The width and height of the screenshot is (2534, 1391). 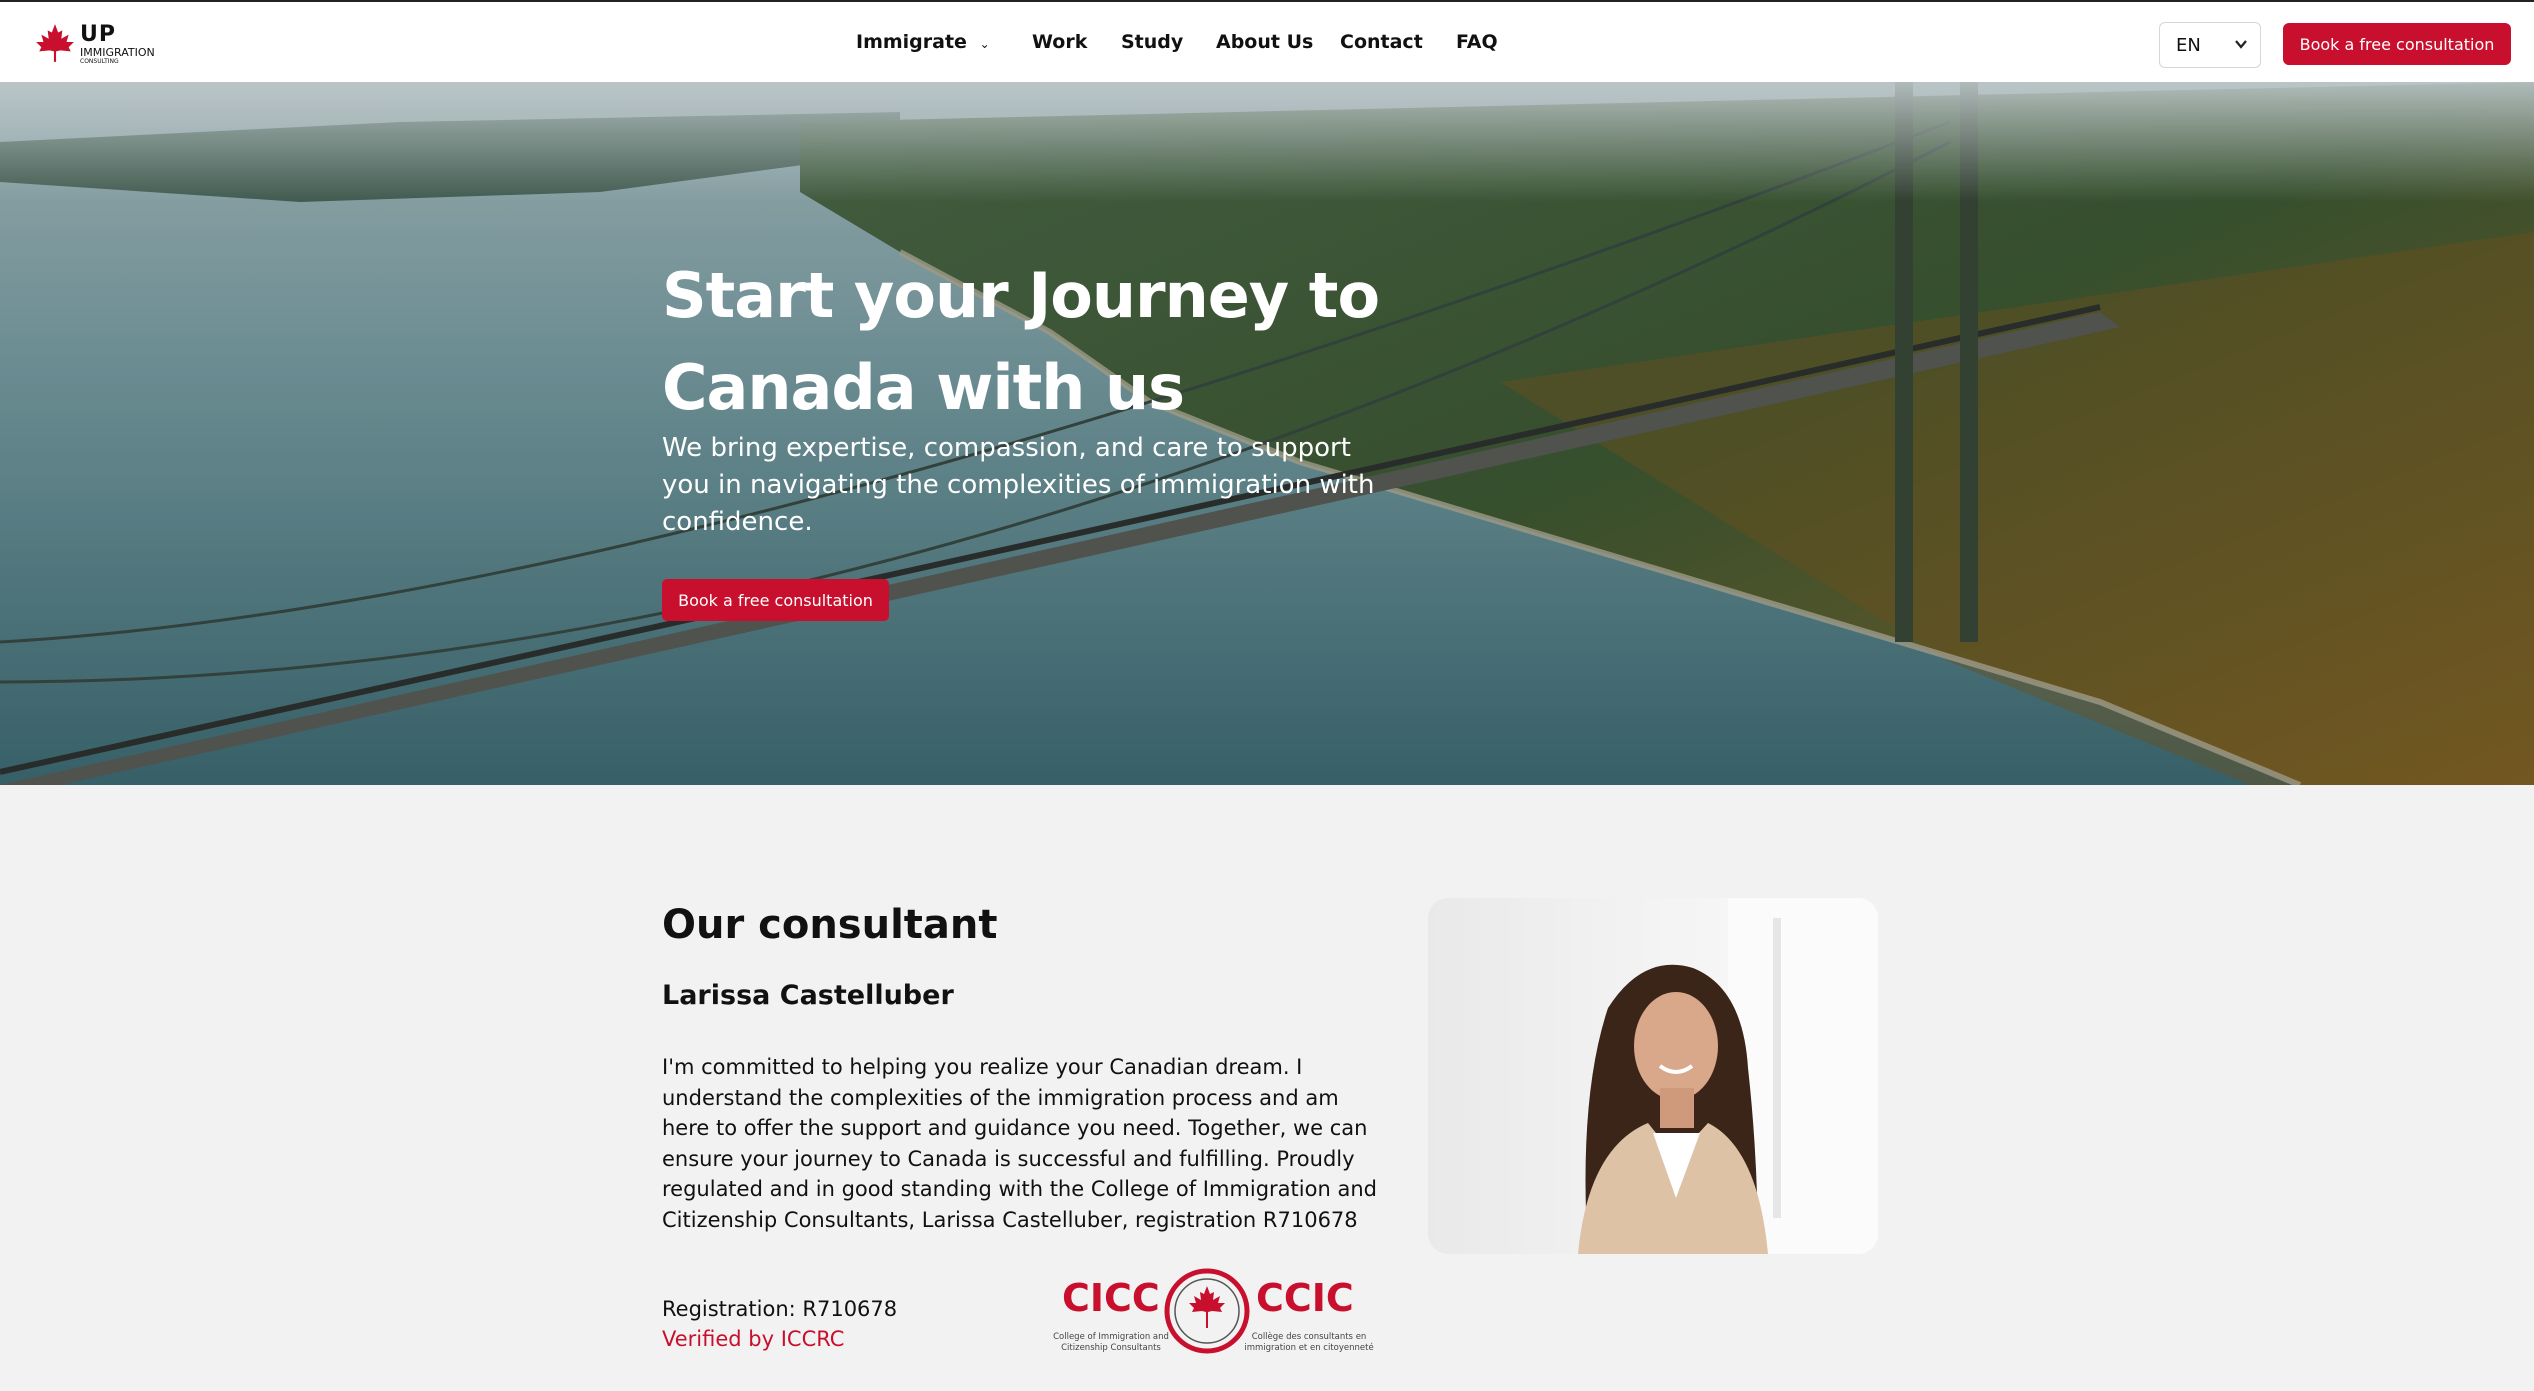 I want to click on badge-right-text: CCIC, so click(x=1305, y=1298).